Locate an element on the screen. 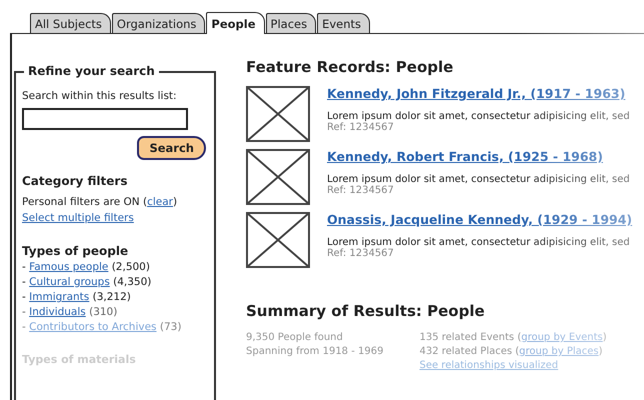 The height and width of the screenshot is (400, 644). select-filters-link: Select multiple filters is located at coordinates (115, 218).